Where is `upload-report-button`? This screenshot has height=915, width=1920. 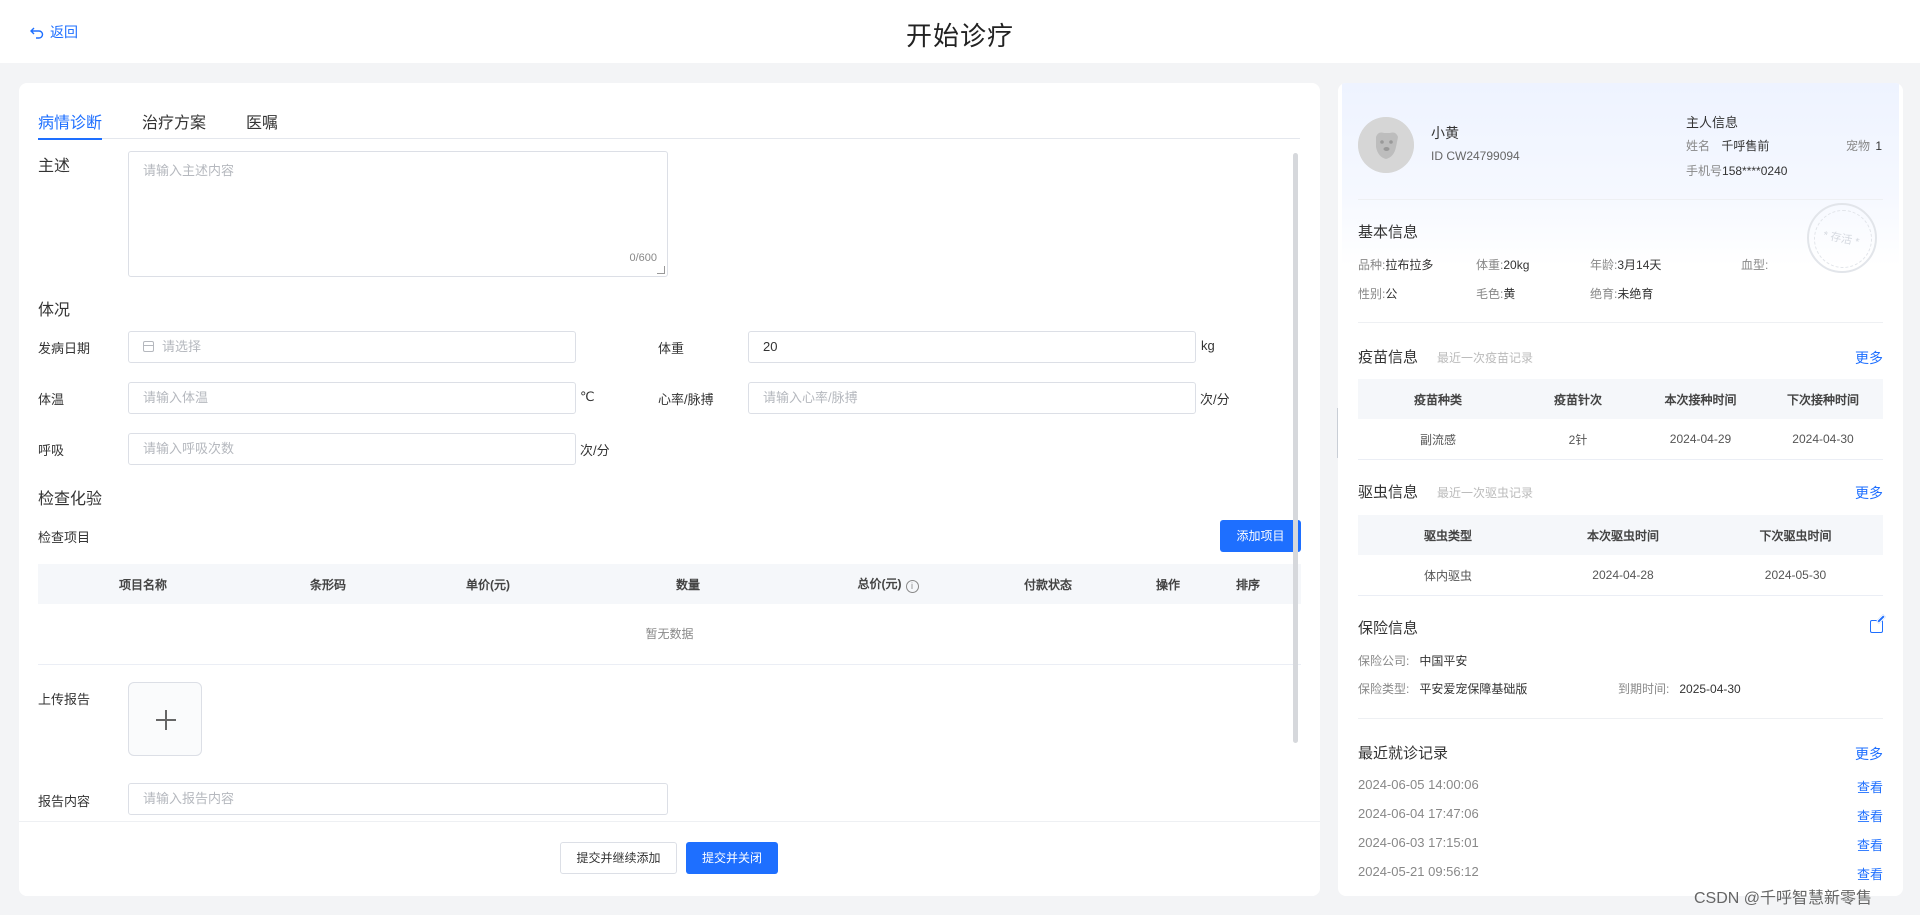 upload-report-button is located at coordinates (165, 719).